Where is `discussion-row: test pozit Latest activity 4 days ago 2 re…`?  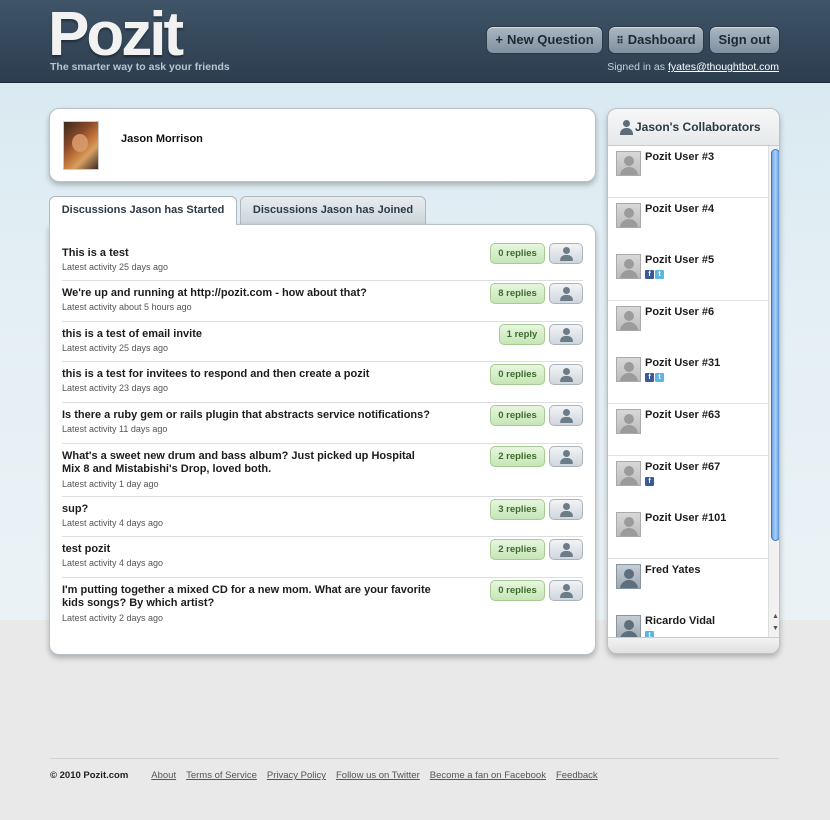
discussion-row: test pozit Latest activity 4 days ago 2 re… is located at coordinates (322, 557).